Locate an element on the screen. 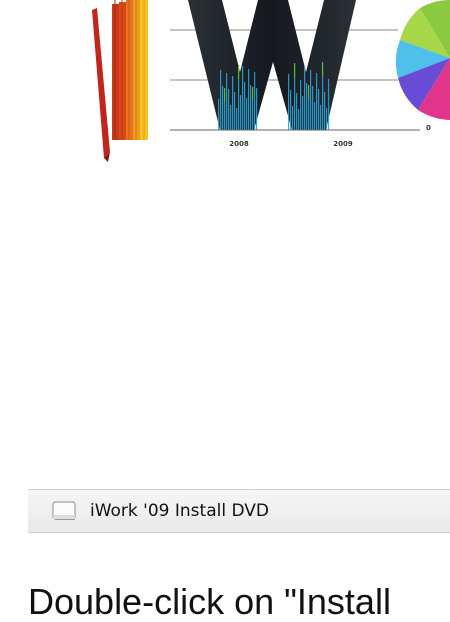  volume-row: iWork '09 Install DVD is located at coordinates (239, 511).